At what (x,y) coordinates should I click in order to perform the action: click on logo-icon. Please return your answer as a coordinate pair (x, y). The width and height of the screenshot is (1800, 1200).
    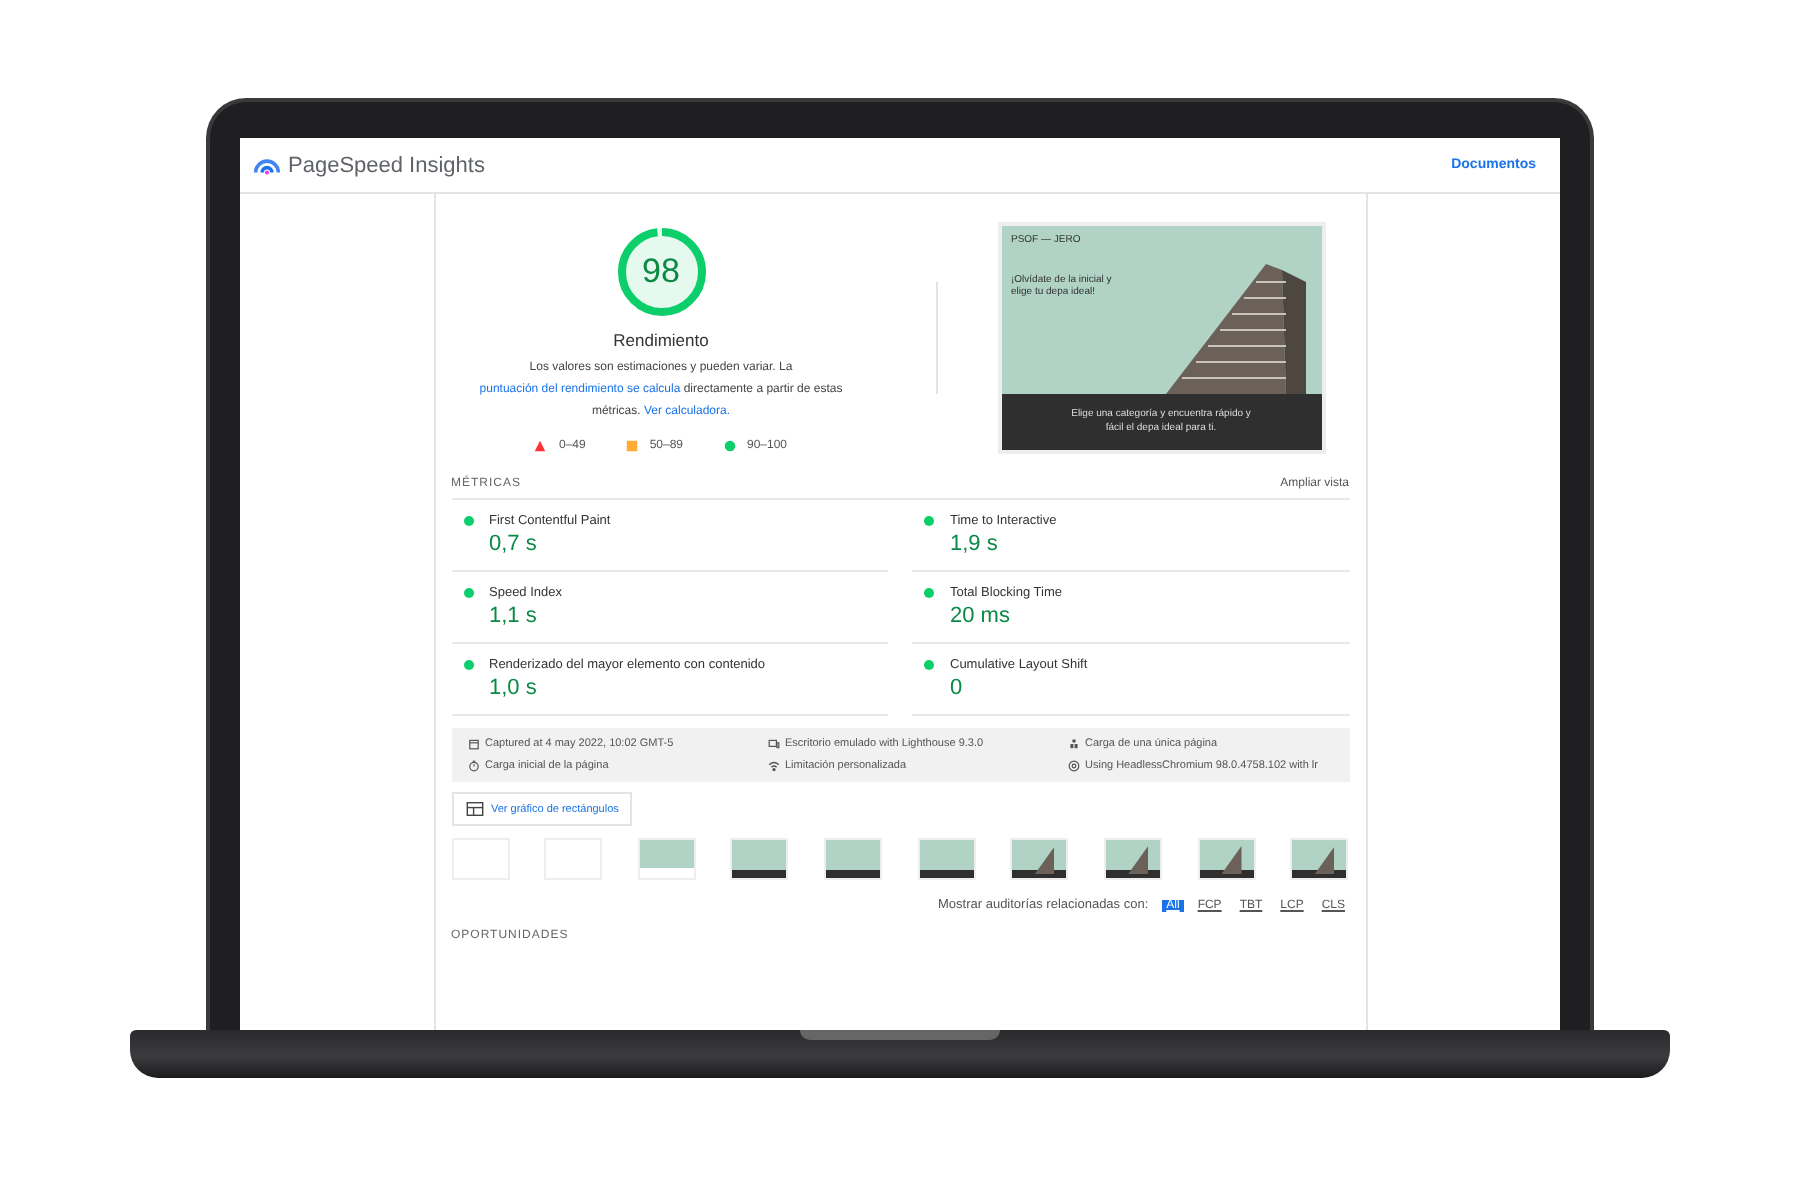
    Looking at the image, I should click on (267, 165).